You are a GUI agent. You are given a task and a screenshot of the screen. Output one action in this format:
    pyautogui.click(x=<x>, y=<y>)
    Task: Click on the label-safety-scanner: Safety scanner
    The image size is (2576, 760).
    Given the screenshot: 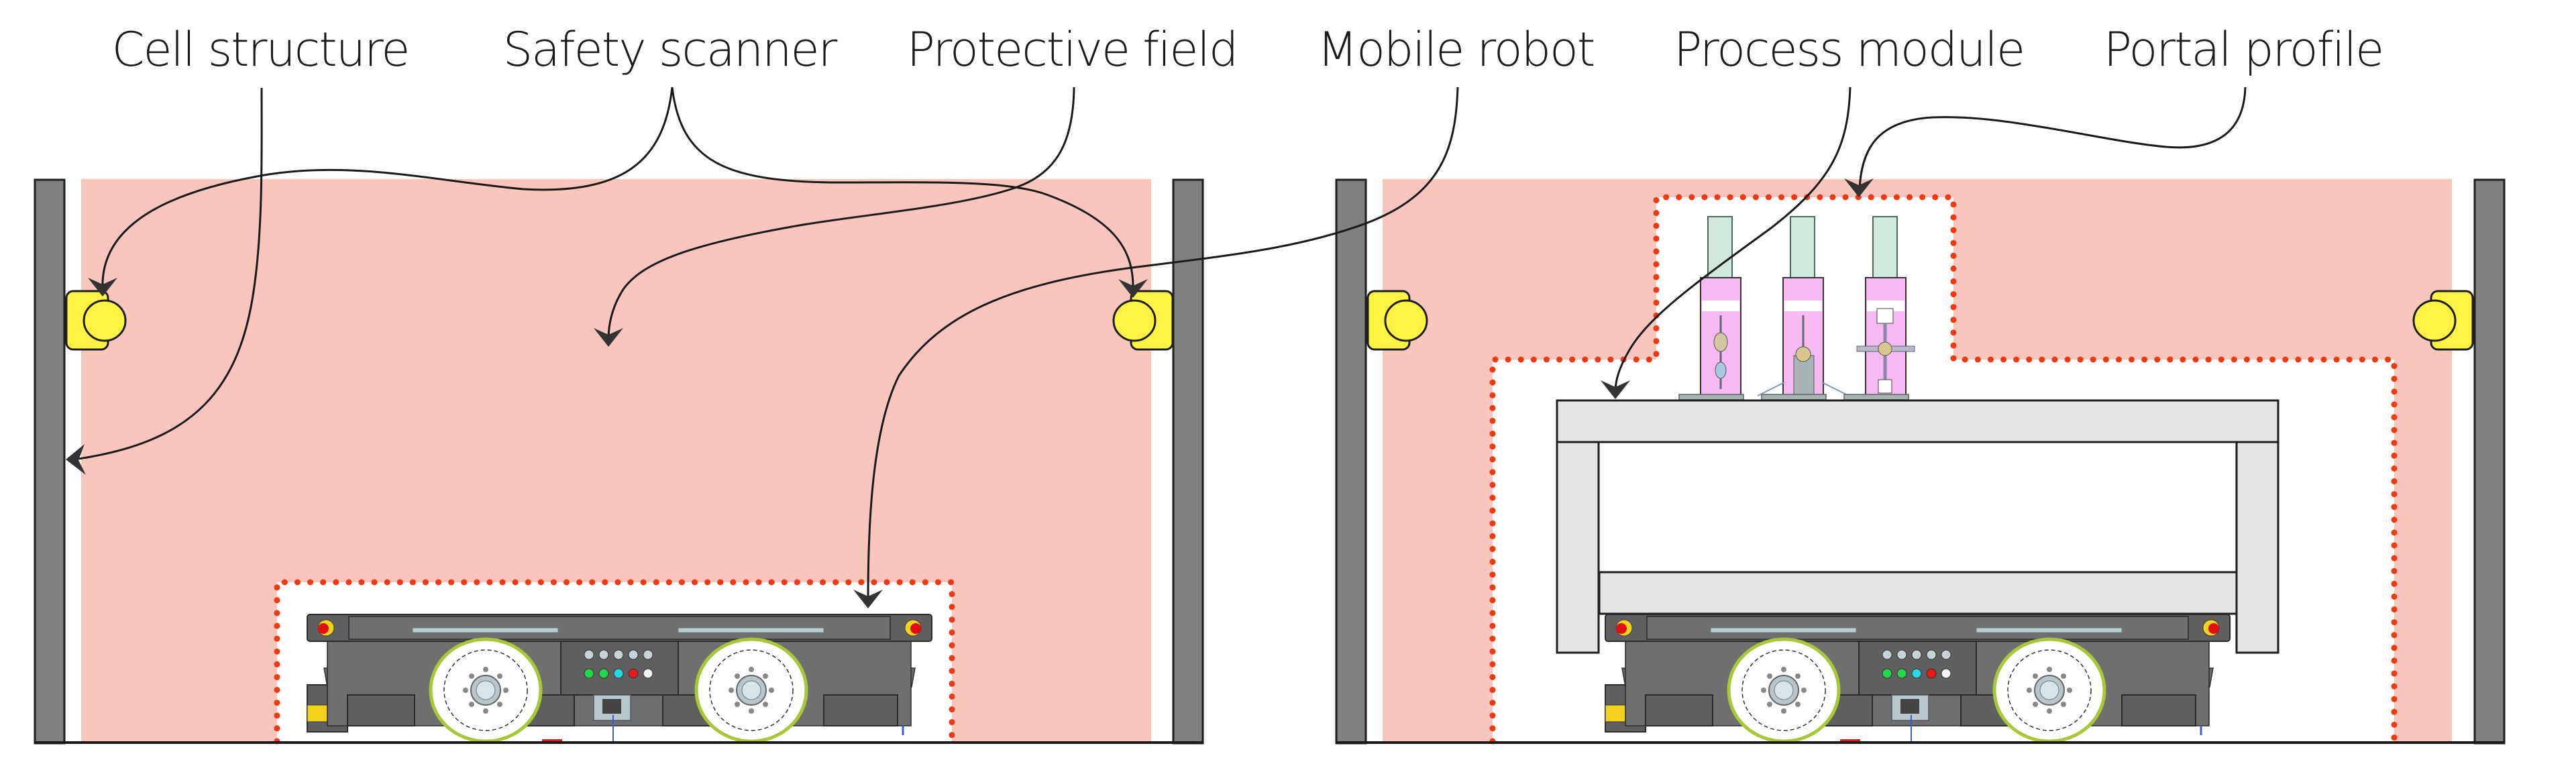 What is the action you would take?
    pyautogui.click(x=670, y=49)
    